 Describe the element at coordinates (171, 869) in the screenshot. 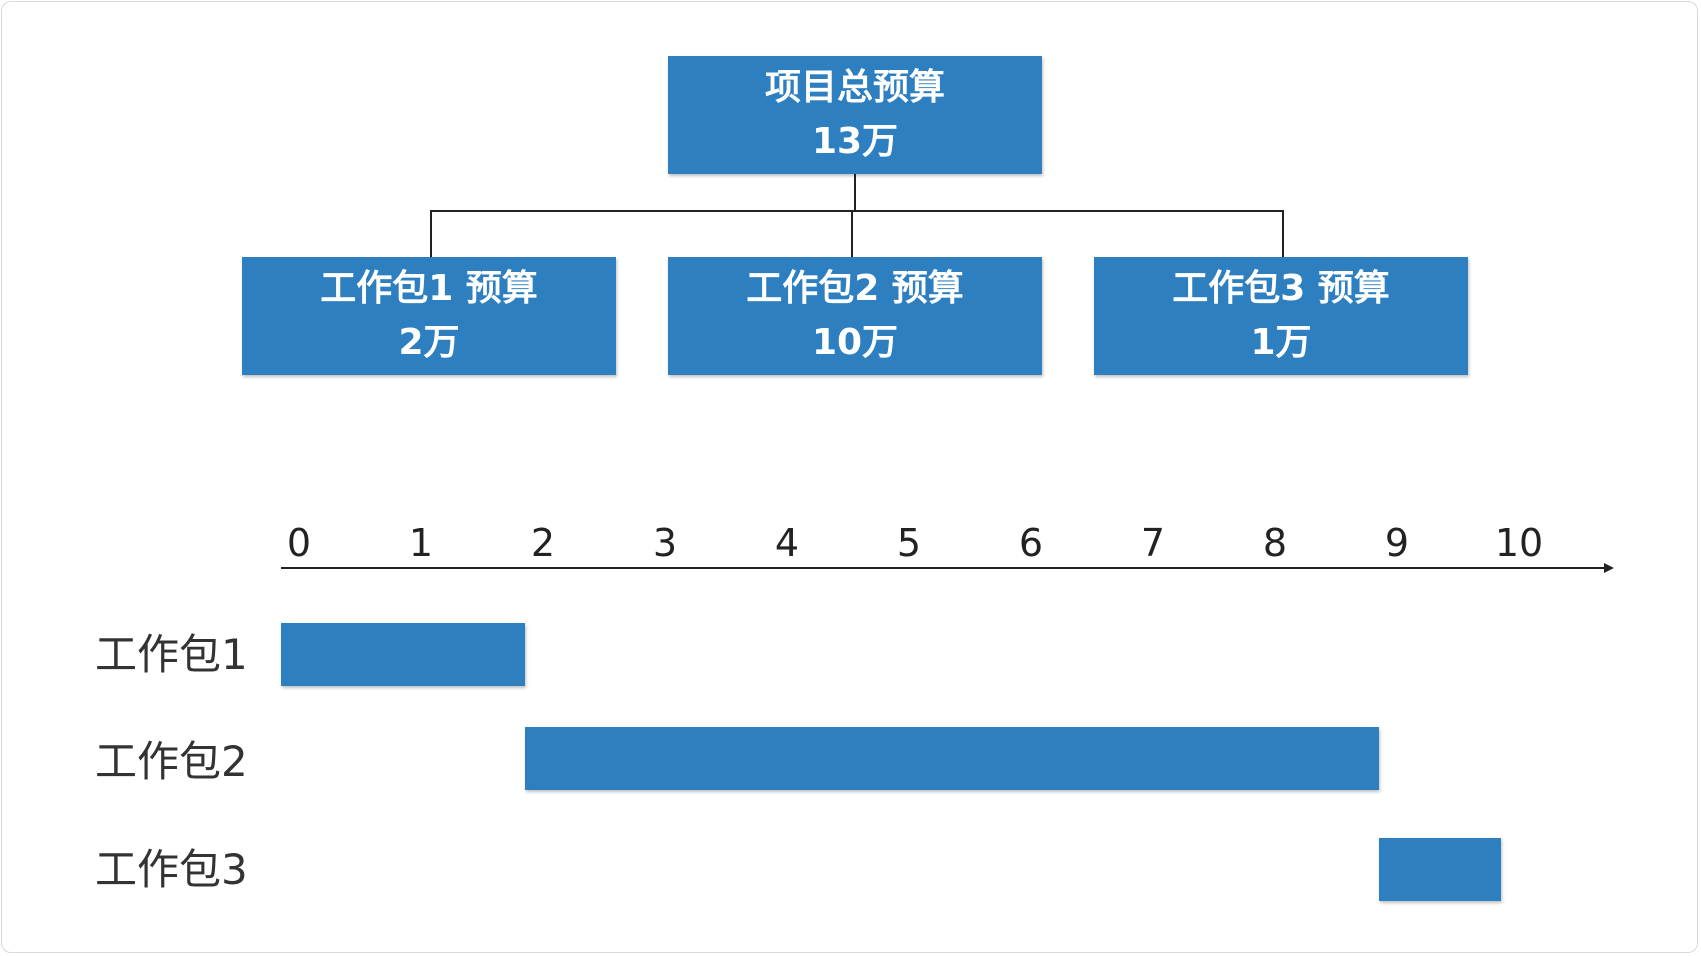

I see `timeline-row-label-3: 工作包3` at that location.